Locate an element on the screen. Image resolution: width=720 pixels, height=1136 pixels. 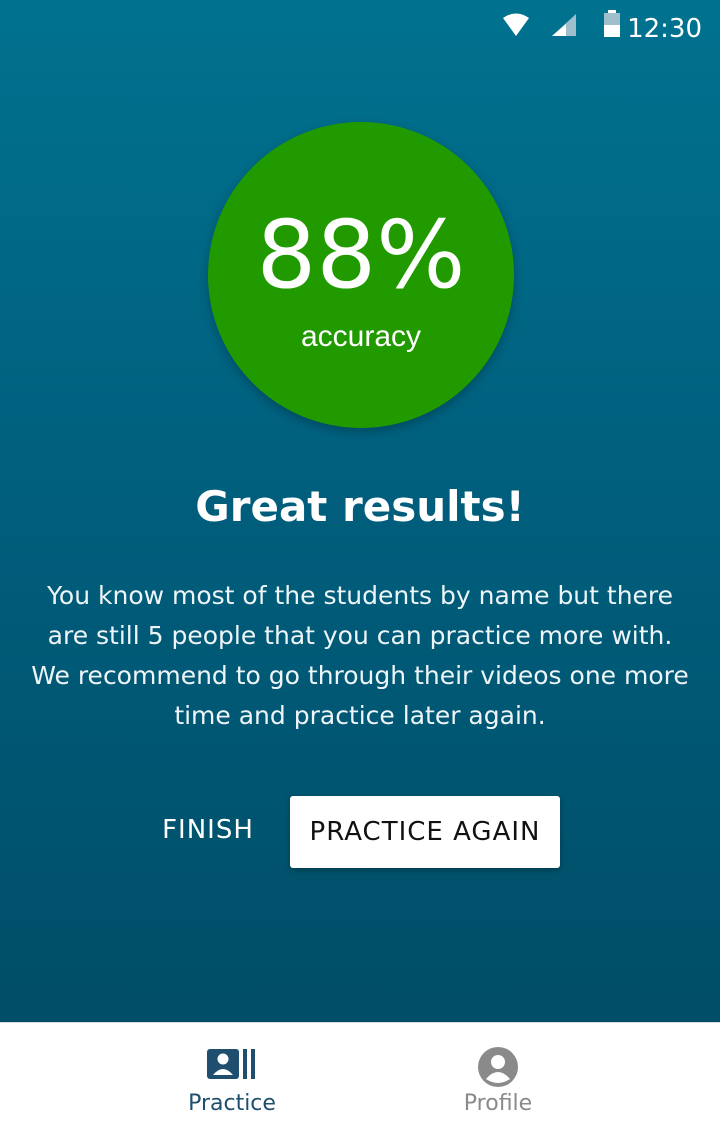
profile-icon is located at coordinates (498, 1067).